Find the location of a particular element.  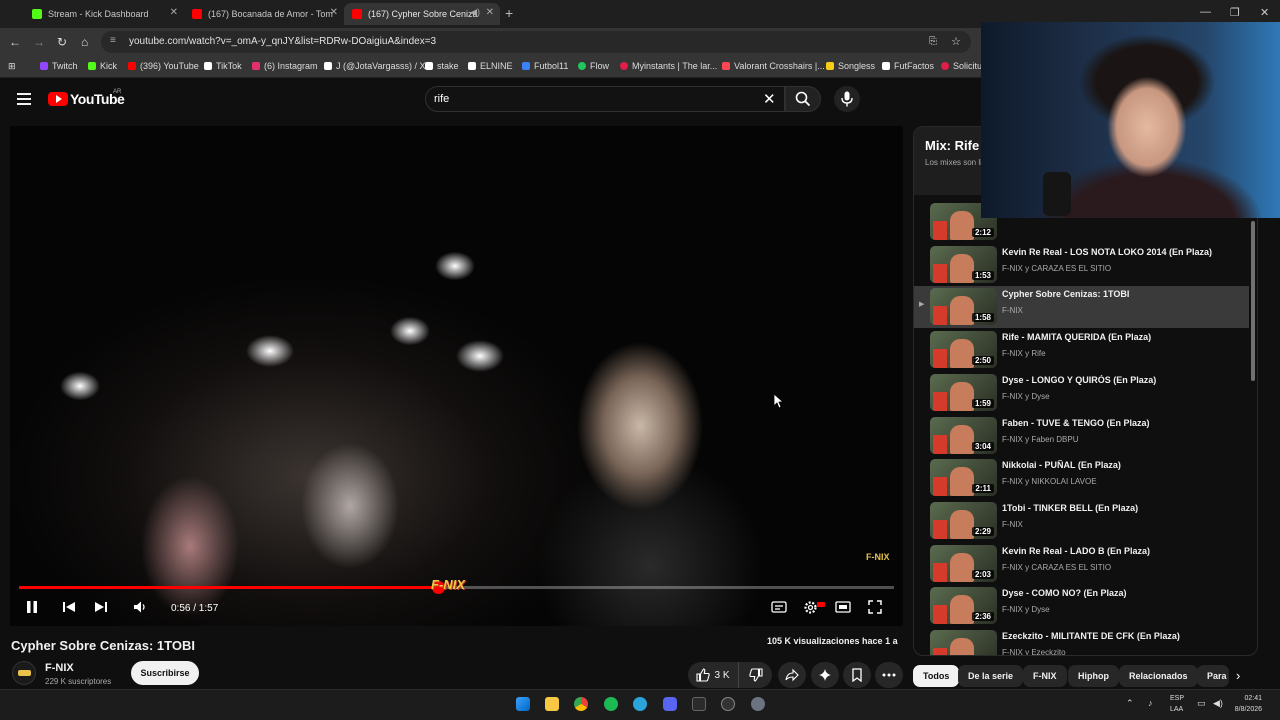

volume-button is located at coordinates (140, 608).